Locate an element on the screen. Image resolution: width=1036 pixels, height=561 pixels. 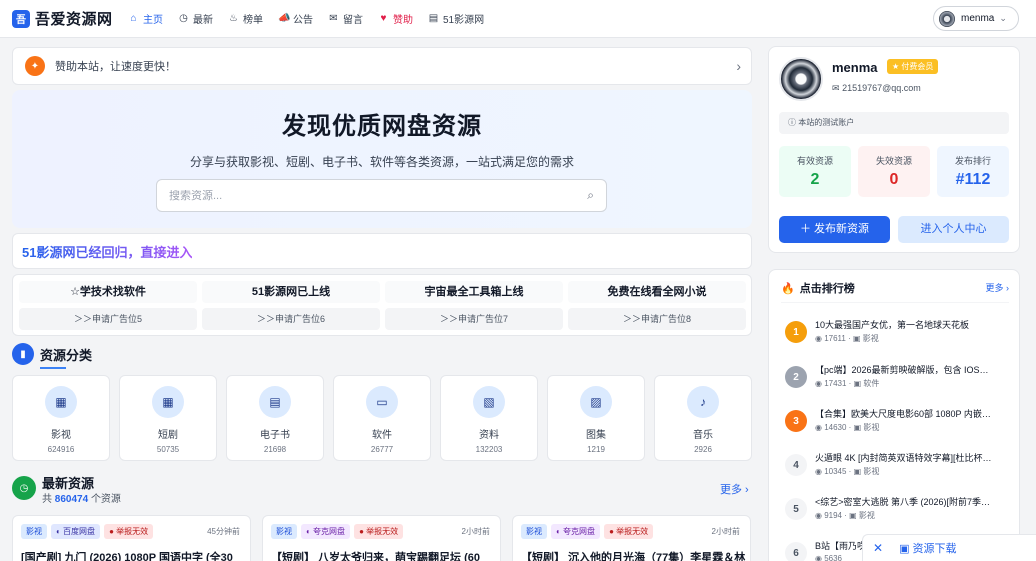
card-time: 45分钟前 is located at coordinates (223, 531).